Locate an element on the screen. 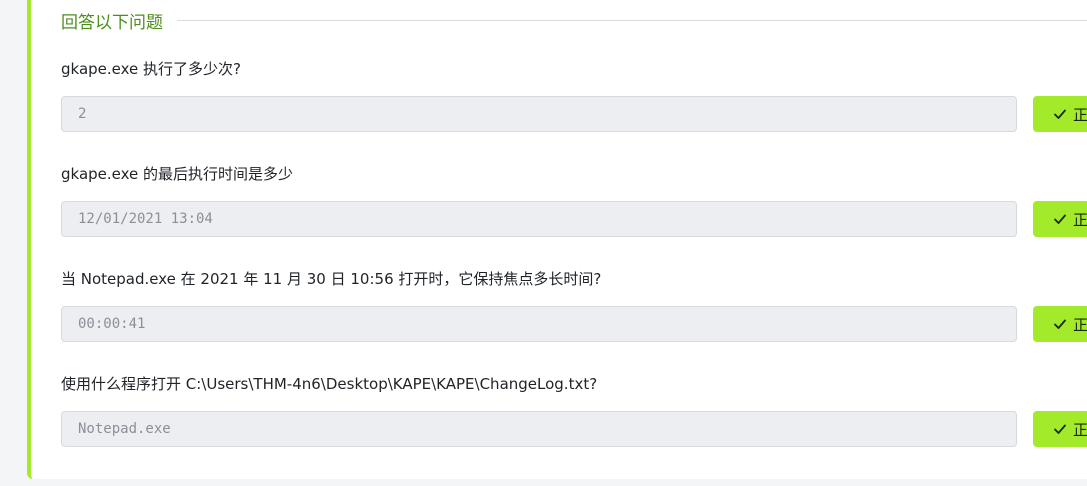  answer-input: 00:00:41 is located at coordinates (539, 324).